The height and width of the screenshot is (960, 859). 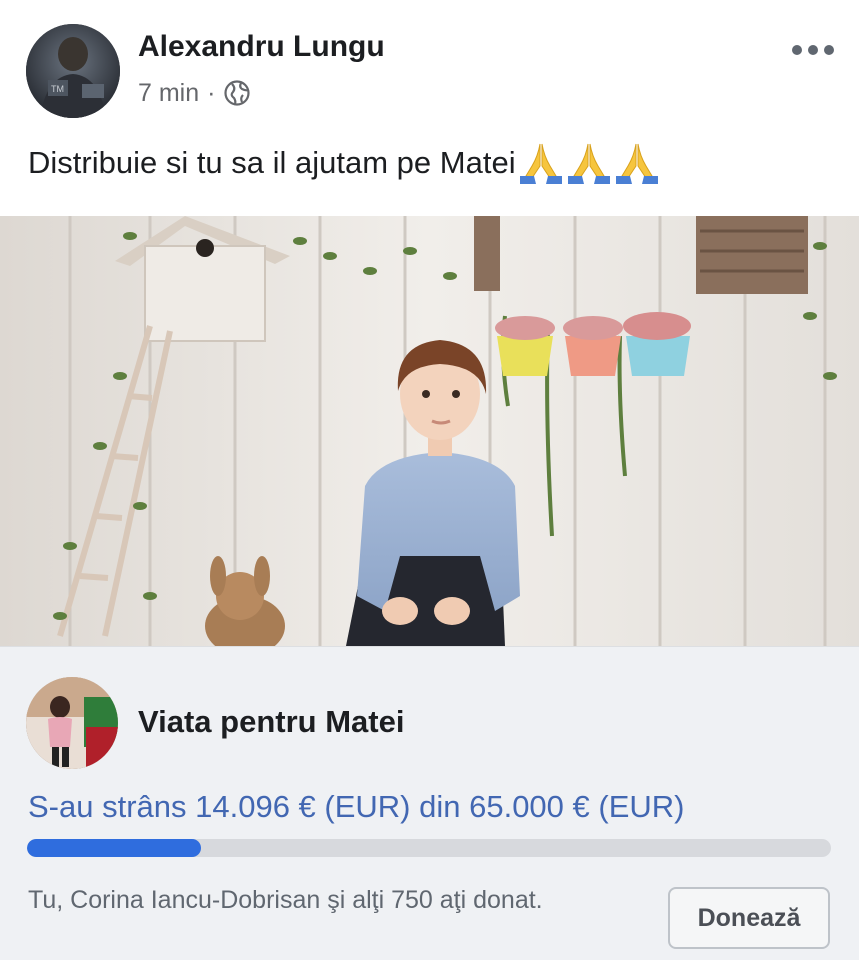 What do you see at coordinates (57, 89) in the screenshot?
I see `svg-text: TM` at bounding box center [57, 89].